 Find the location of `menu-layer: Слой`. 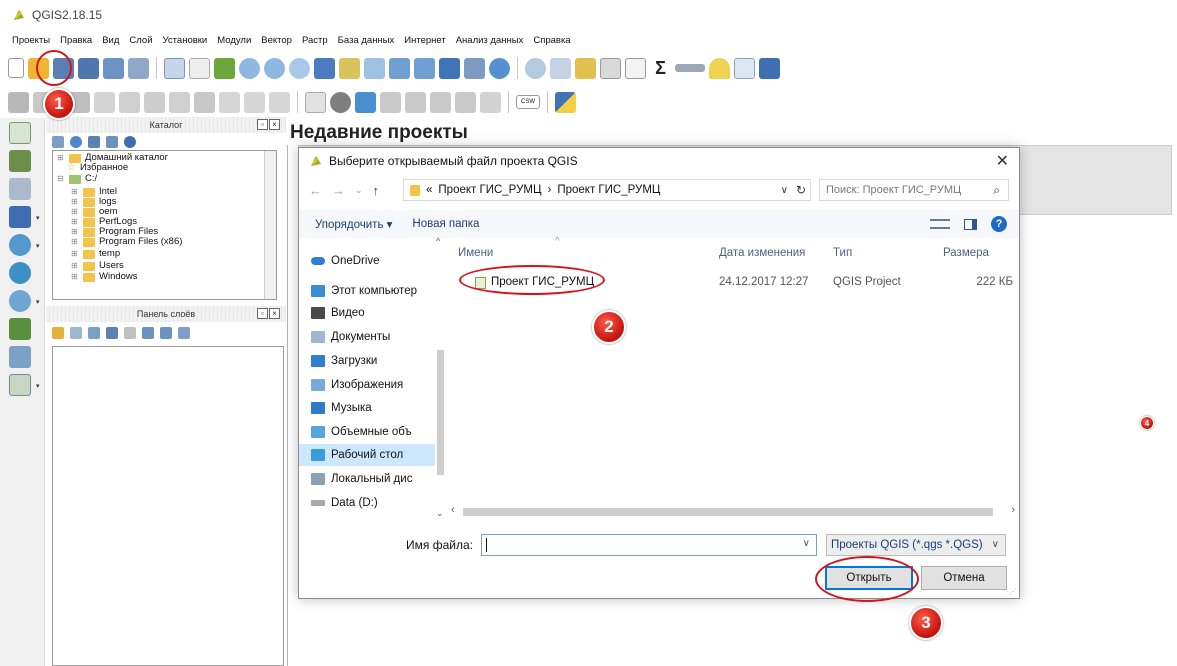

menu-layer: Слой is located at coordinates (140, 40).